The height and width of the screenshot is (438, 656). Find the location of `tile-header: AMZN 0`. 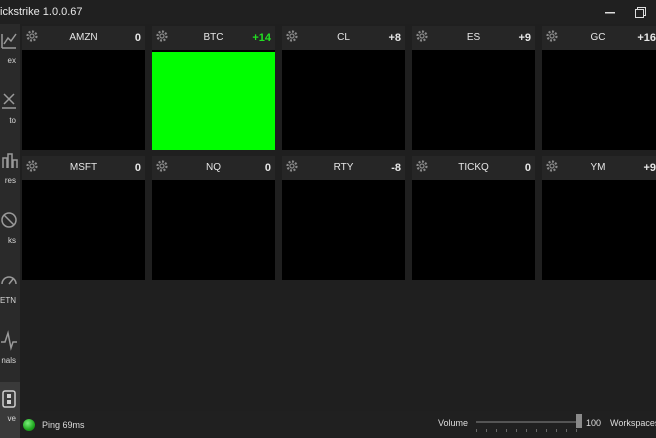

tile-header: AMZN 0 is located at coordinates (83, 38).